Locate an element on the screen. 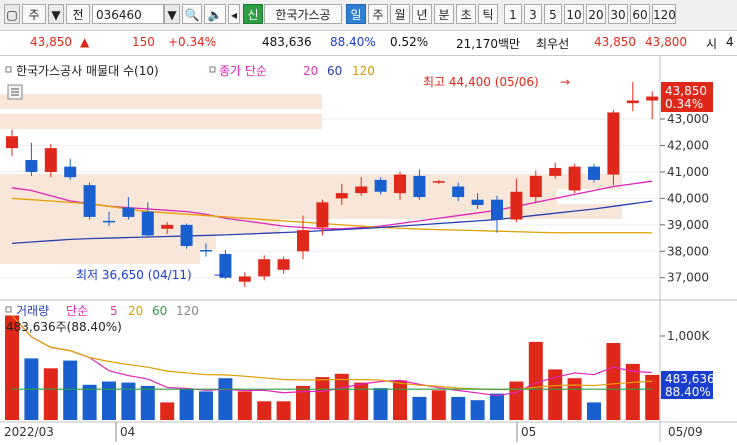 The width and height of the screenshot is (737, 445). speaker-icon: 🔈 is located at coordinates (215, 14).